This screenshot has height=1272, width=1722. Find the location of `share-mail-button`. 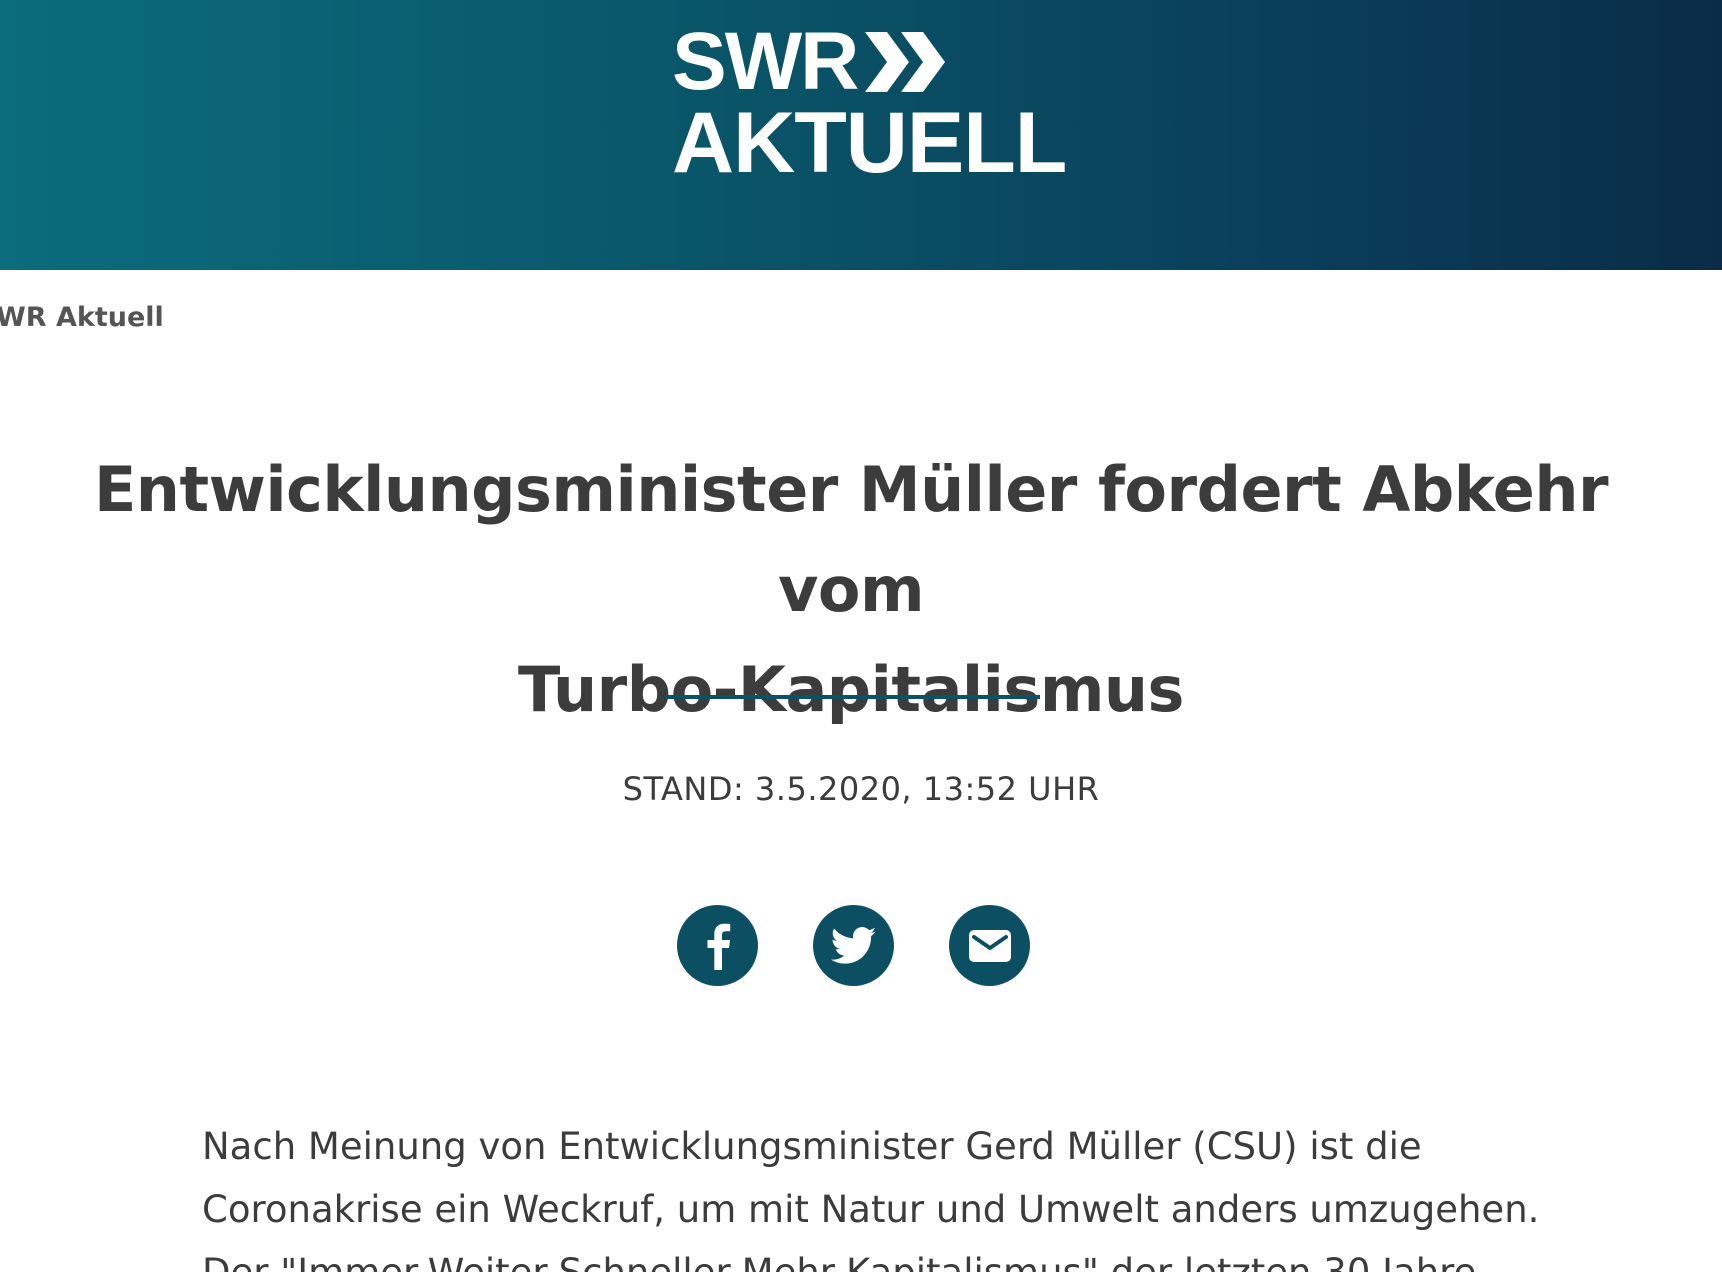

share-mail-button is located at coordinates (989, 945).